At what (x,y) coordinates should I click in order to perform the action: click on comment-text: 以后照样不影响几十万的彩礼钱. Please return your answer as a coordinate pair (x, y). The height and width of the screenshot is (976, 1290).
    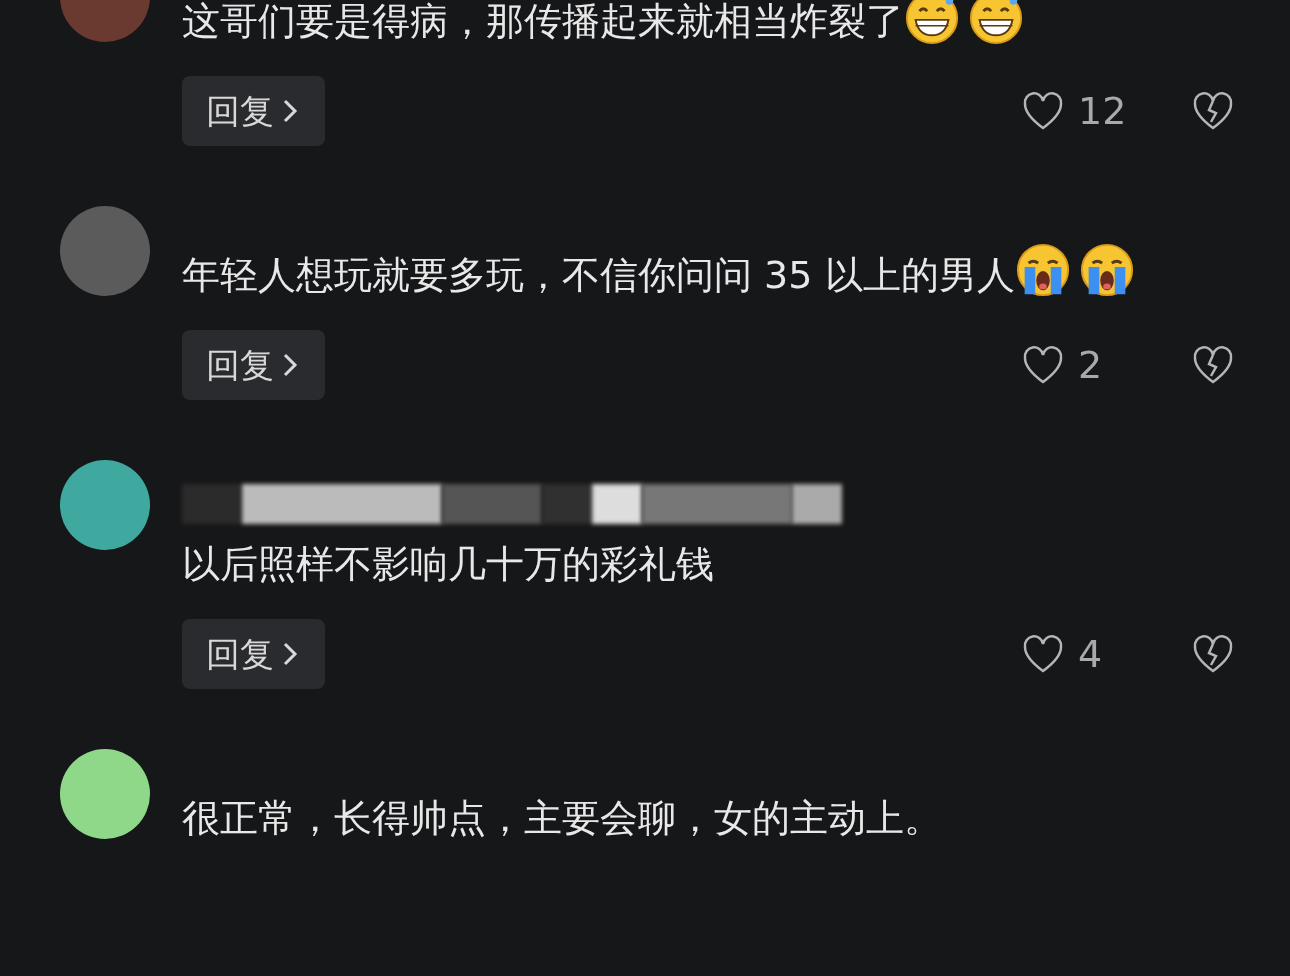
    Looking at the image, I should click on (448, 564).